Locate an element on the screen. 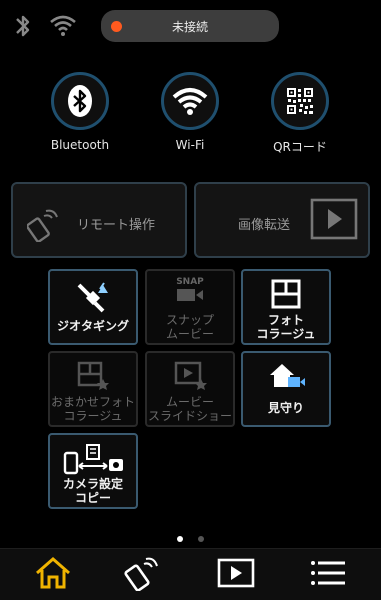 This screenshot has height=600, width=381. slideshow-icon is located at coordinates (190, 377).